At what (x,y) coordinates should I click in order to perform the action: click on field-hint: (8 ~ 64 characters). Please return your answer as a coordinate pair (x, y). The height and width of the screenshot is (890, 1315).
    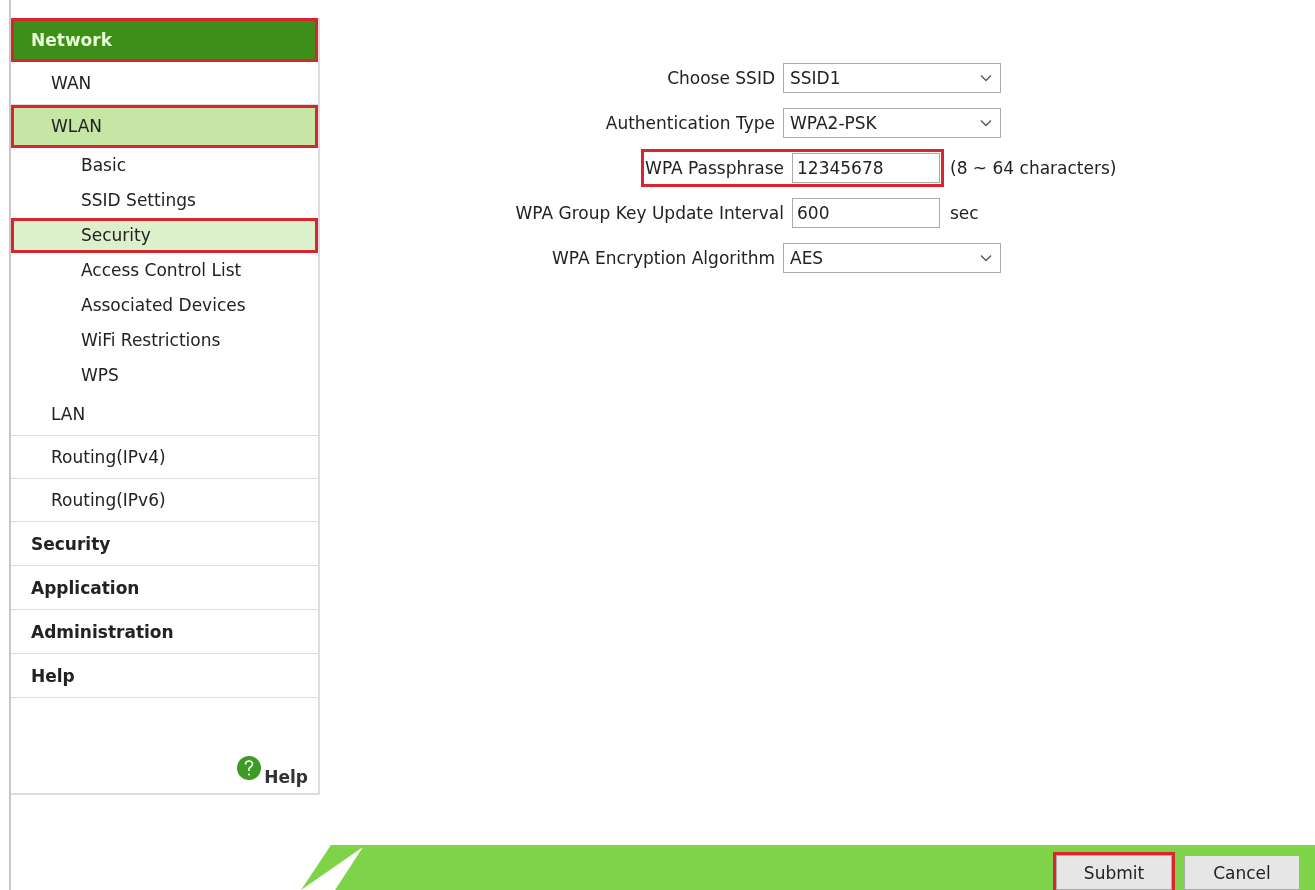
    Looking at the image, I should click on (1033, 167).